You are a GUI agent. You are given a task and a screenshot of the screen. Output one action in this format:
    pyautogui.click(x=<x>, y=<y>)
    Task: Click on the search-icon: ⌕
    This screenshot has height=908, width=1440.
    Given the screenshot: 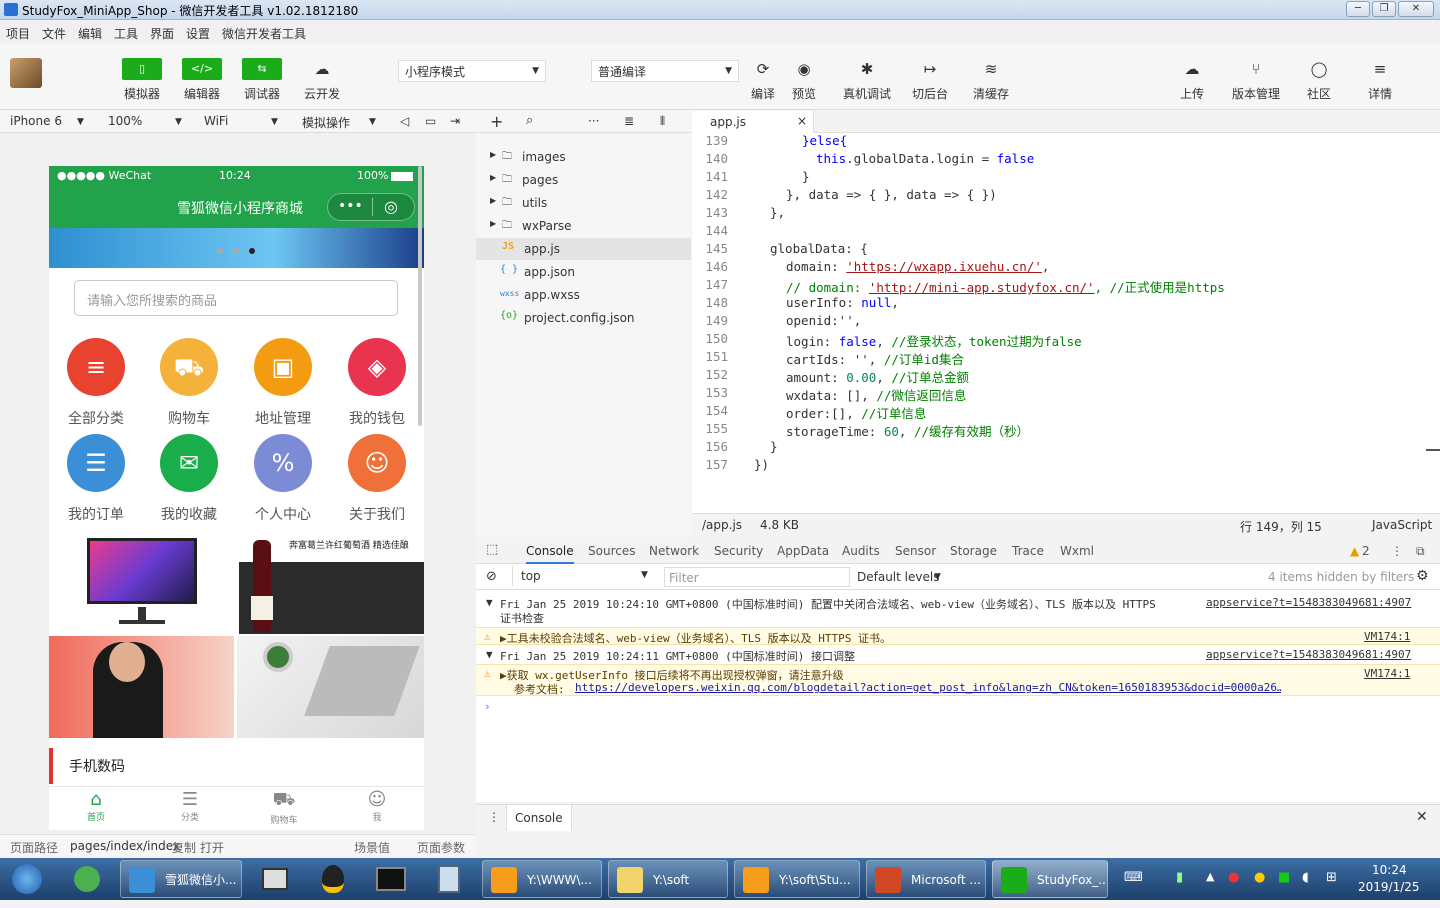 What is the action you would take?
    pyautogui.click(x=529, y=120)
    